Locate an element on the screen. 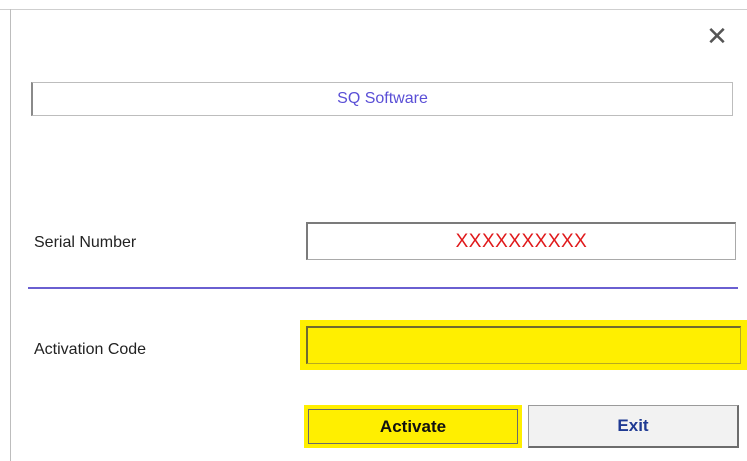 Image resolution: width=747 pixels, height=461 pixels. activation-code-field is located at coordinates (523, 345).